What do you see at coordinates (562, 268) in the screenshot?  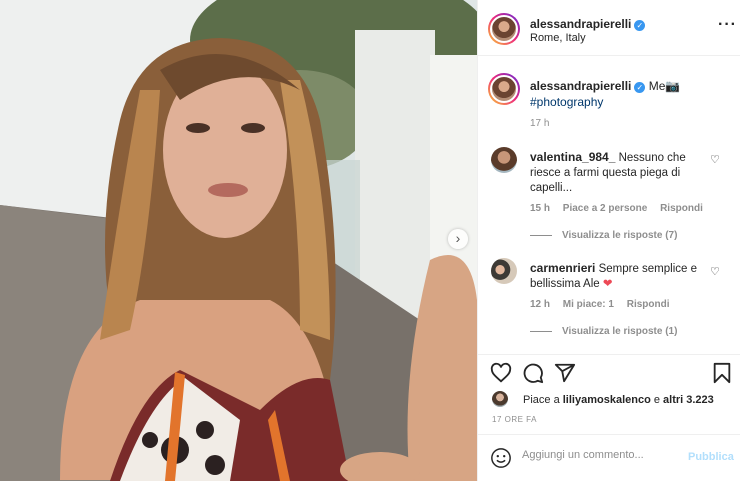 I see `comment-username: carmenrieri` at bounding box center [562, 268].